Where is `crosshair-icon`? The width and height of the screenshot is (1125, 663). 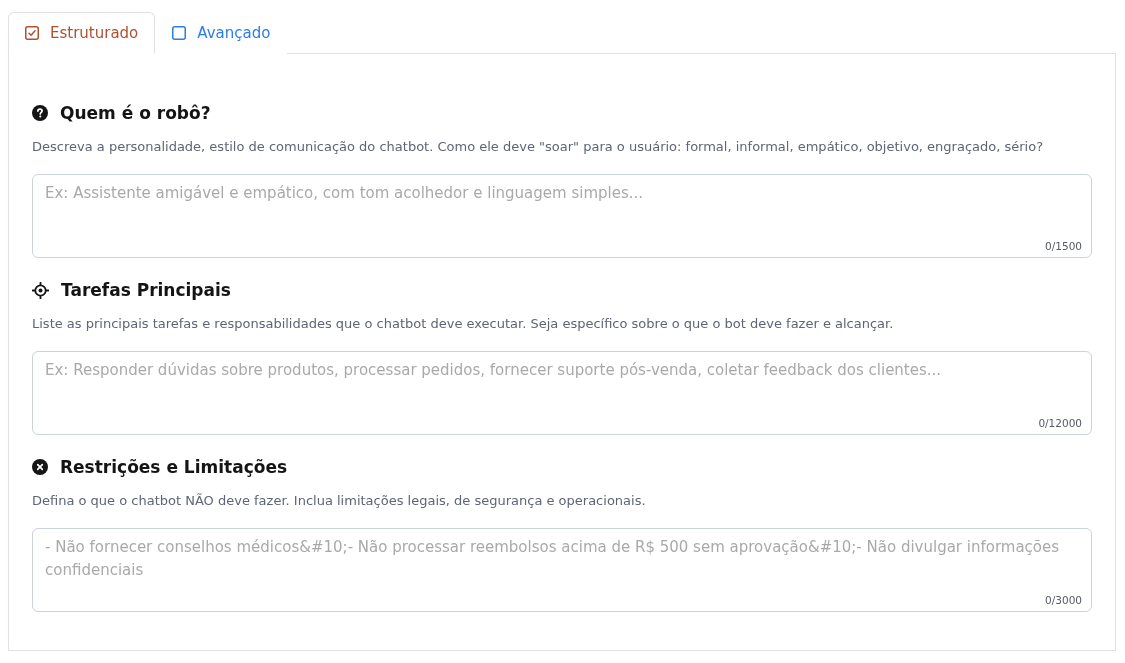 crosshair-icon is located at coordinates (40, 290).